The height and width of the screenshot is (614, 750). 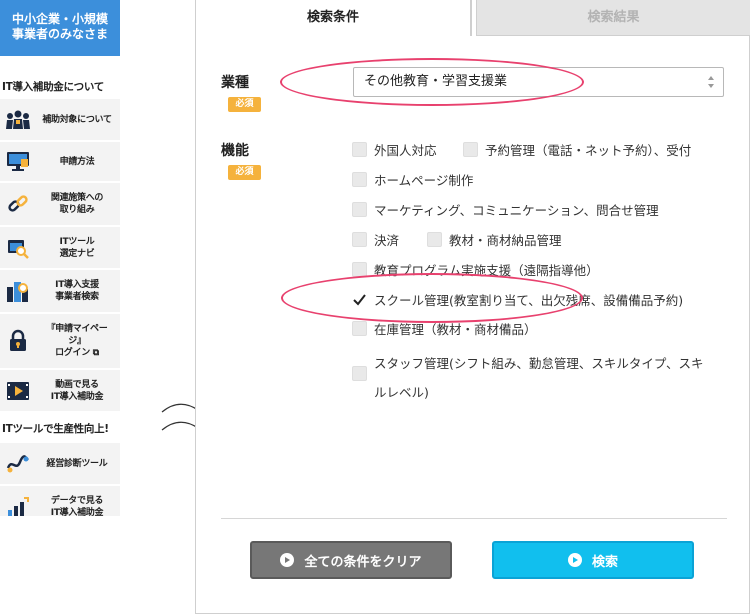 I want to click on checkbox-label: 外国人対応, so click(x=405, y=150).